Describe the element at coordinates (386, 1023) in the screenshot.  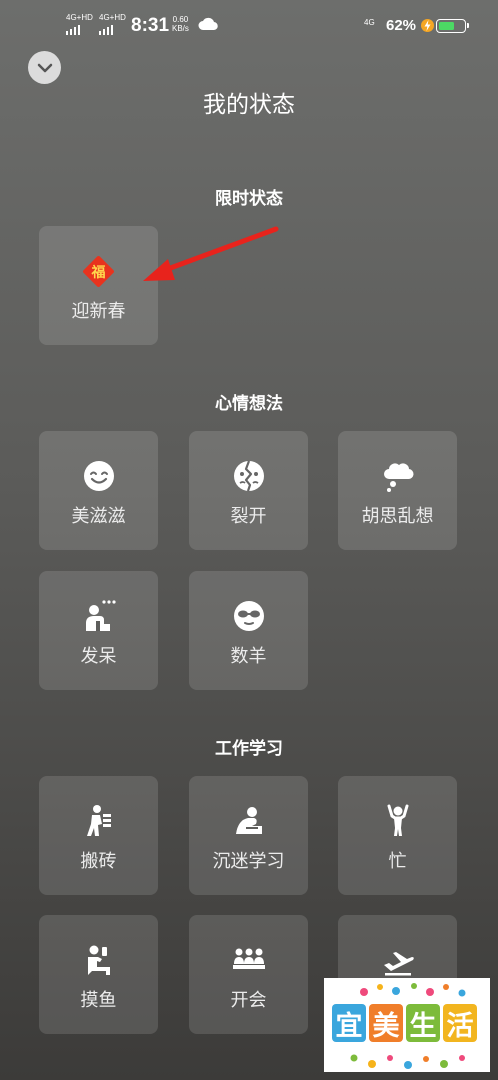
I see `watermark-char: 美` at that location.